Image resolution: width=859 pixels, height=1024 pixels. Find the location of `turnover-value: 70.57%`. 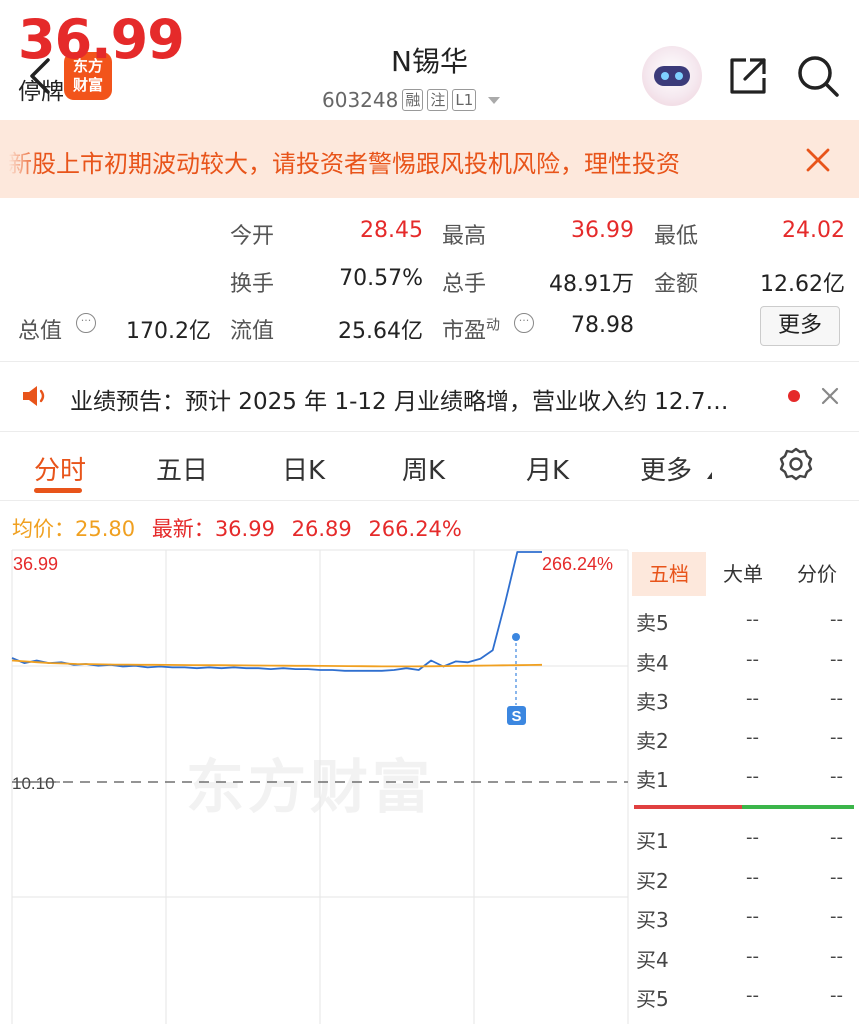

turnover-value: 70.57% is located at coordinates (381, 278).